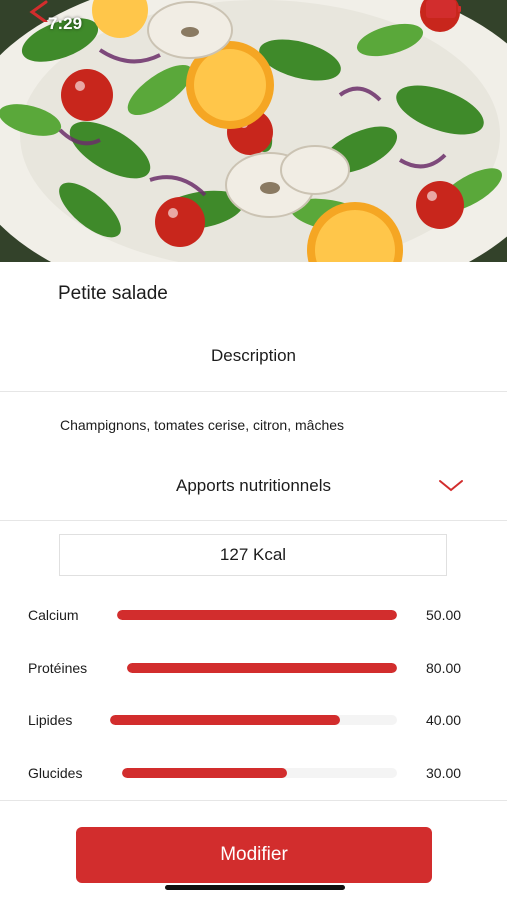 This screenshot has width=507, height=900. I want to click on home-indicator, so click(255, 887).